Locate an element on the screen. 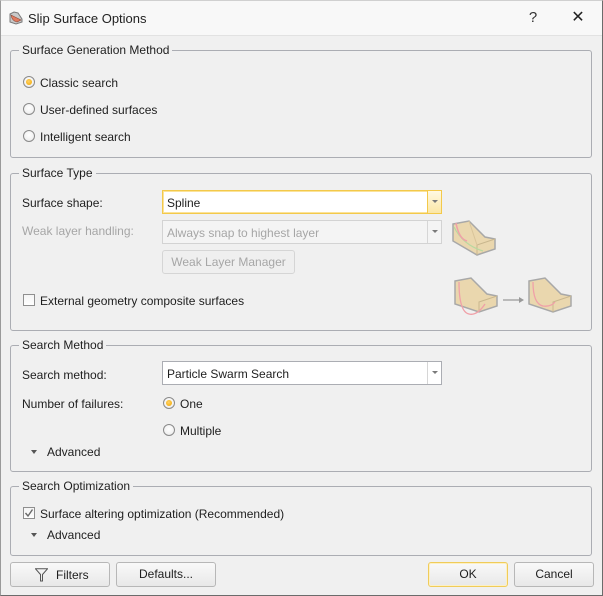  checkmark-icon is located at coordinates (29, 513).